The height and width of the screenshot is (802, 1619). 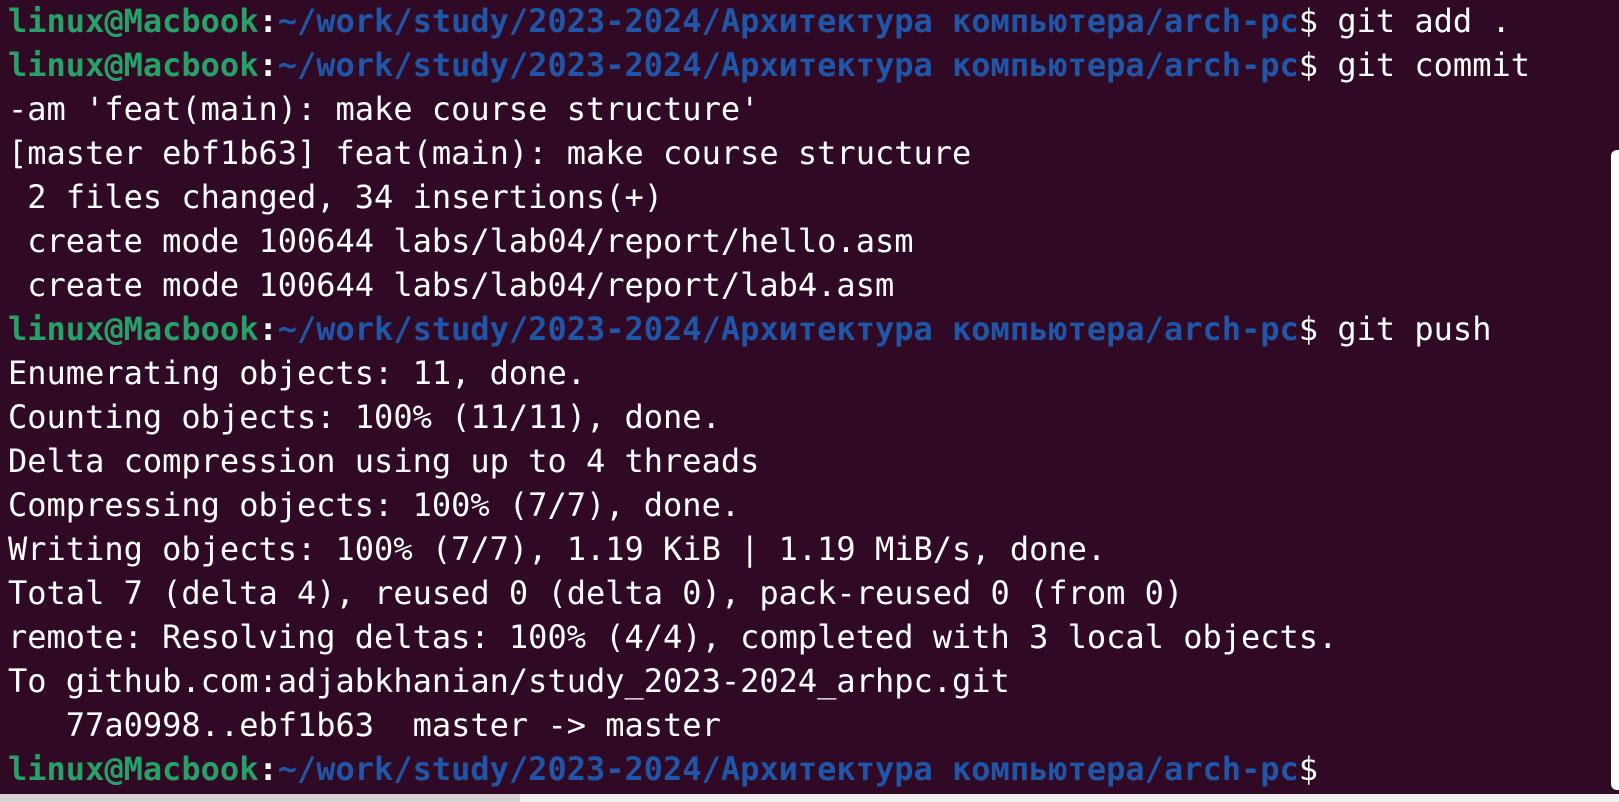 What do you see at coordinates (336, 197) in the screenshot?
I see `output-line: 2 files changed, 34 insertions(+)` at bounding box center [336, 197].